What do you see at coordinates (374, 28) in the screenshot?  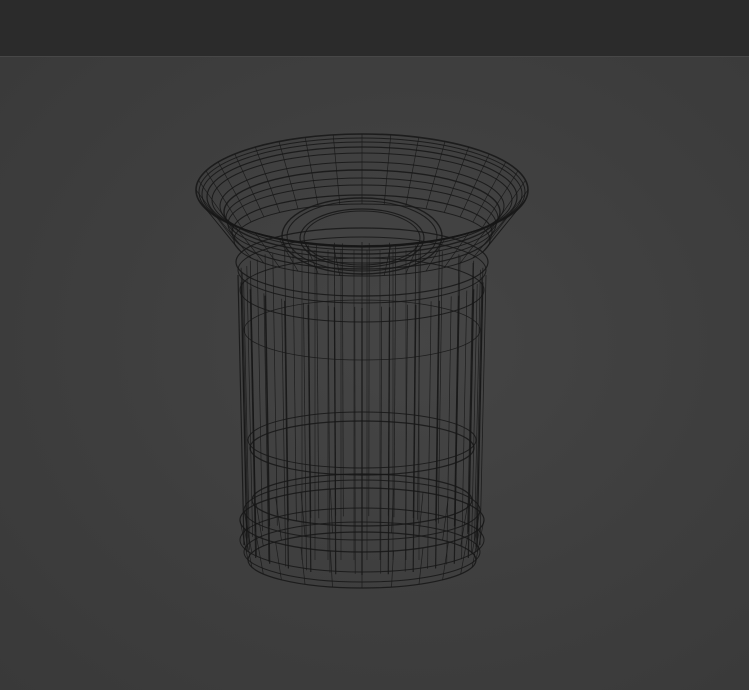 I see `viewport-header-bar` at bounding box center [374, 28].